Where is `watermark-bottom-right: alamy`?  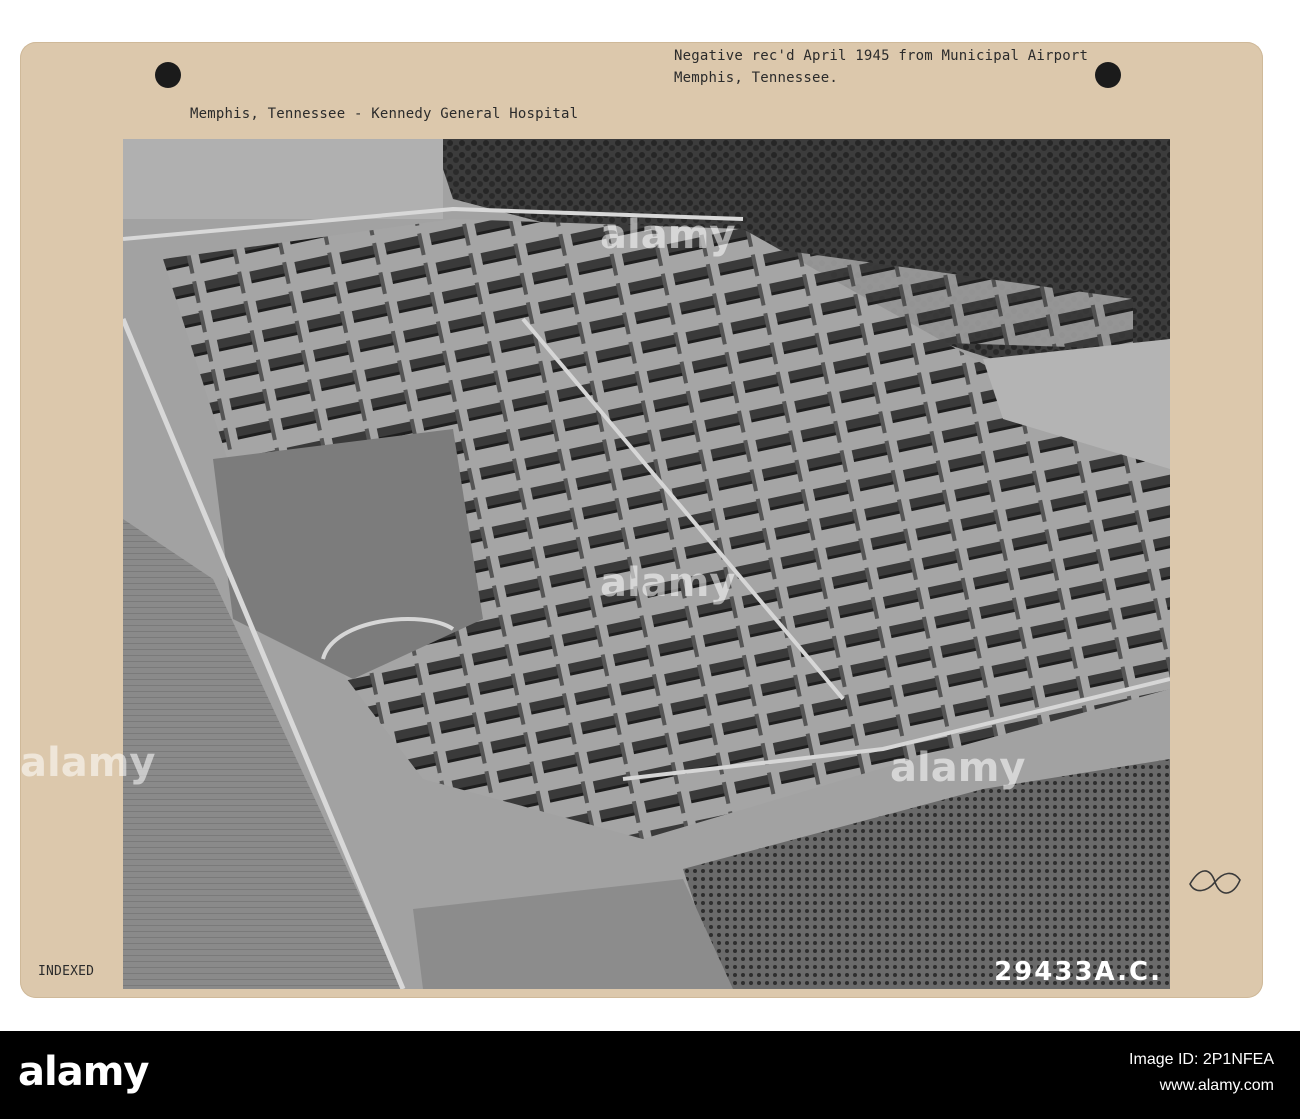 watermark-bottom-right: alamy is located at coordinates (958, 768).